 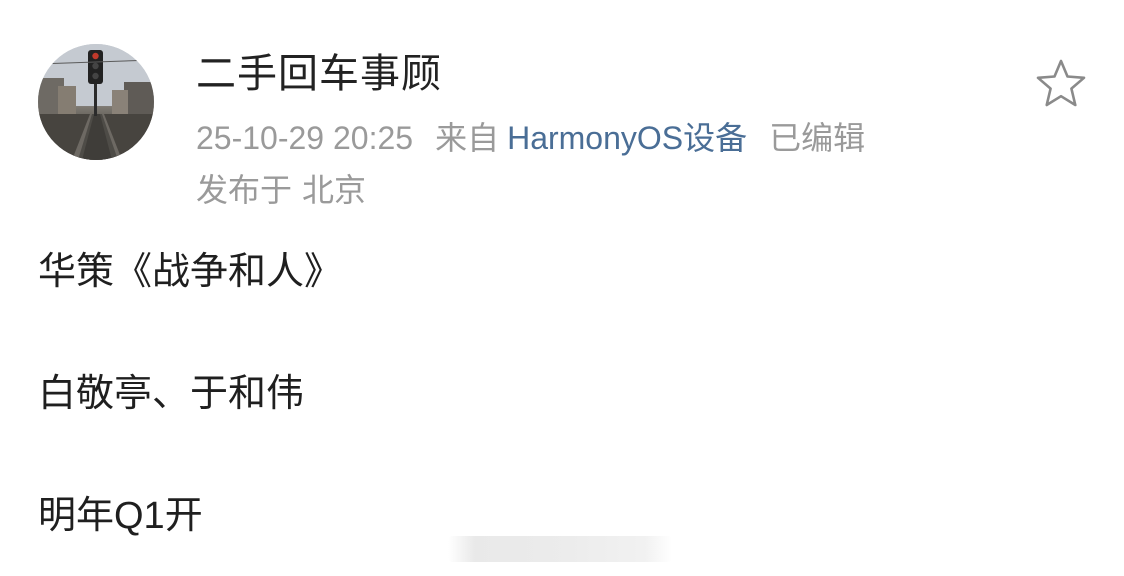 What do you see at coordinates (305, 138) in the screenshot?
I see `post-datetime: 25-10-29 20:25` at bounding box center [305, 138].